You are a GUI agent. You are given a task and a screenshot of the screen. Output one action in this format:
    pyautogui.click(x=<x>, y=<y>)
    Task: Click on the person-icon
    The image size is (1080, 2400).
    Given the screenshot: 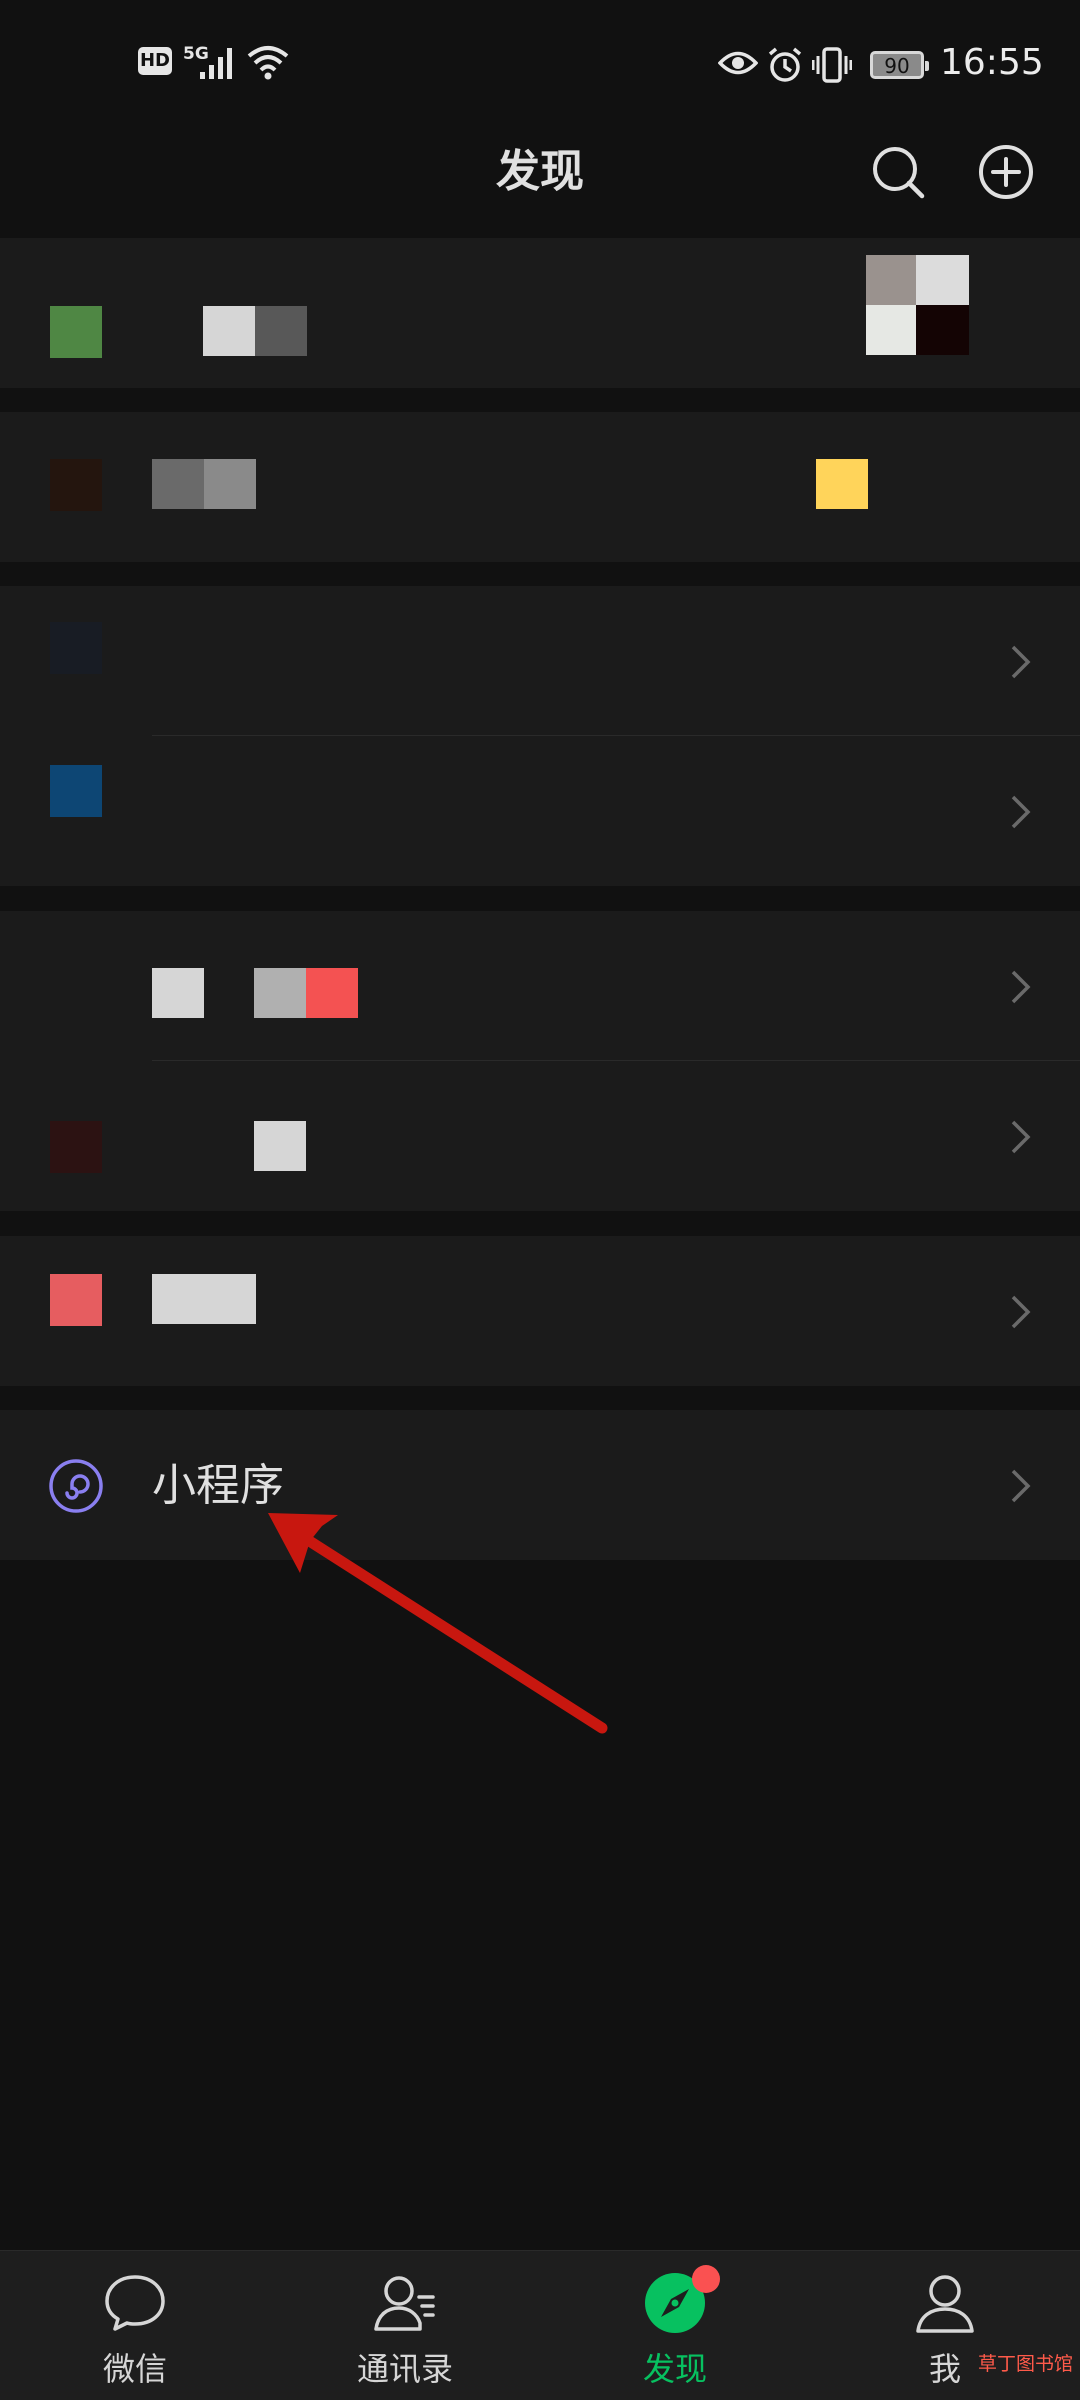 What is the action you would take?
    pyautogui.click(x=945, y=2304)
    